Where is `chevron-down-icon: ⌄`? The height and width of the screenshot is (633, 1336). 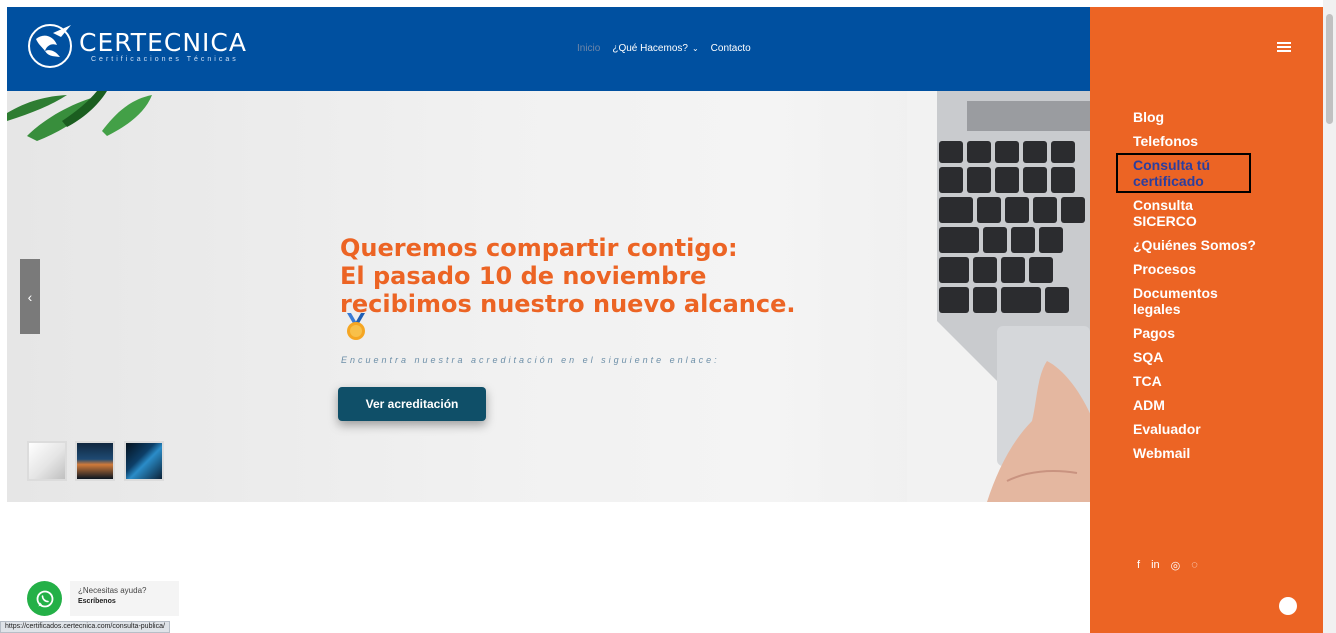 chevron-down-icon: ⌄ is located at coordinates (695, 48).